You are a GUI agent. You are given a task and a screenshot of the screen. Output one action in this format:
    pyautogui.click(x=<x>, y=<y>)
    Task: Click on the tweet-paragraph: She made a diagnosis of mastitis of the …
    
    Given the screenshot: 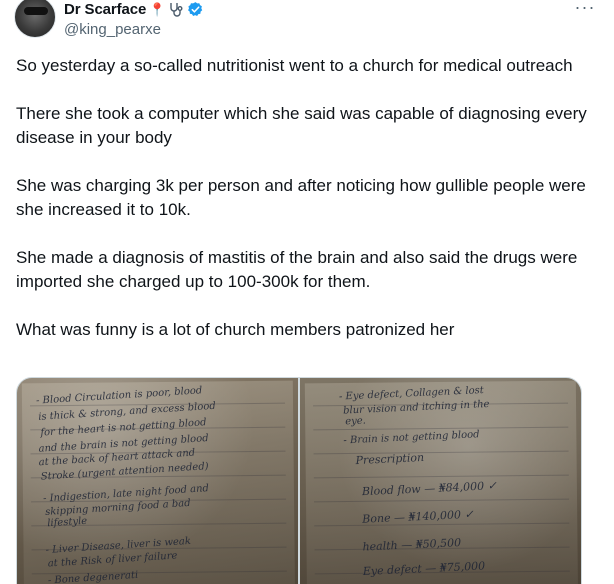 What is the action you would take?
    pyautogui.click(x=297, y=269)
    